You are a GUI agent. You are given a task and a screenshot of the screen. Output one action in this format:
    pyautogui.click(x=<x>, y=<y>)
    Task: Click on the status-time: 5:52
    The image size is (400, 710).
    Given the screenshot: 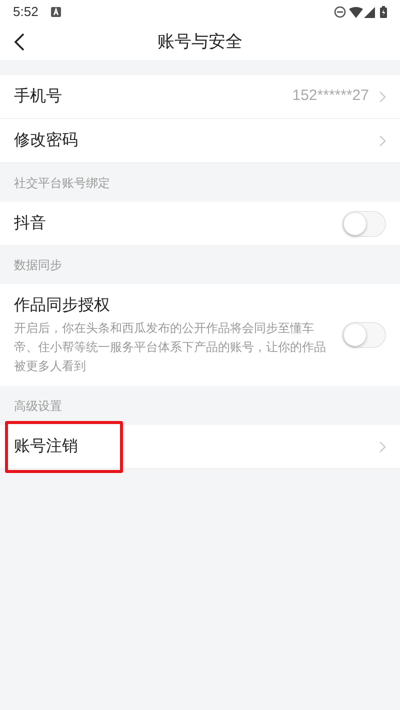 What is the action you would take?
    pyautogui.click(x=25, y=12)
    